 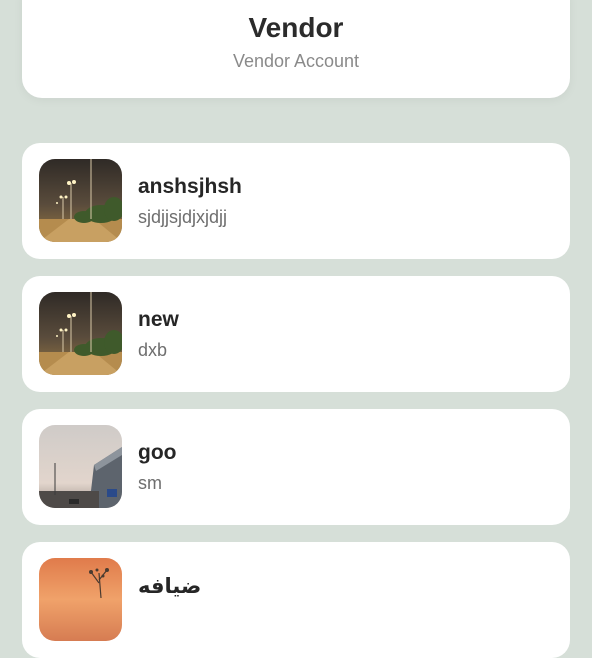 What do you see at coordinates (157, 452) in the screenshot?
I see `vendor-name: goo` at bounding box center [157, 452].